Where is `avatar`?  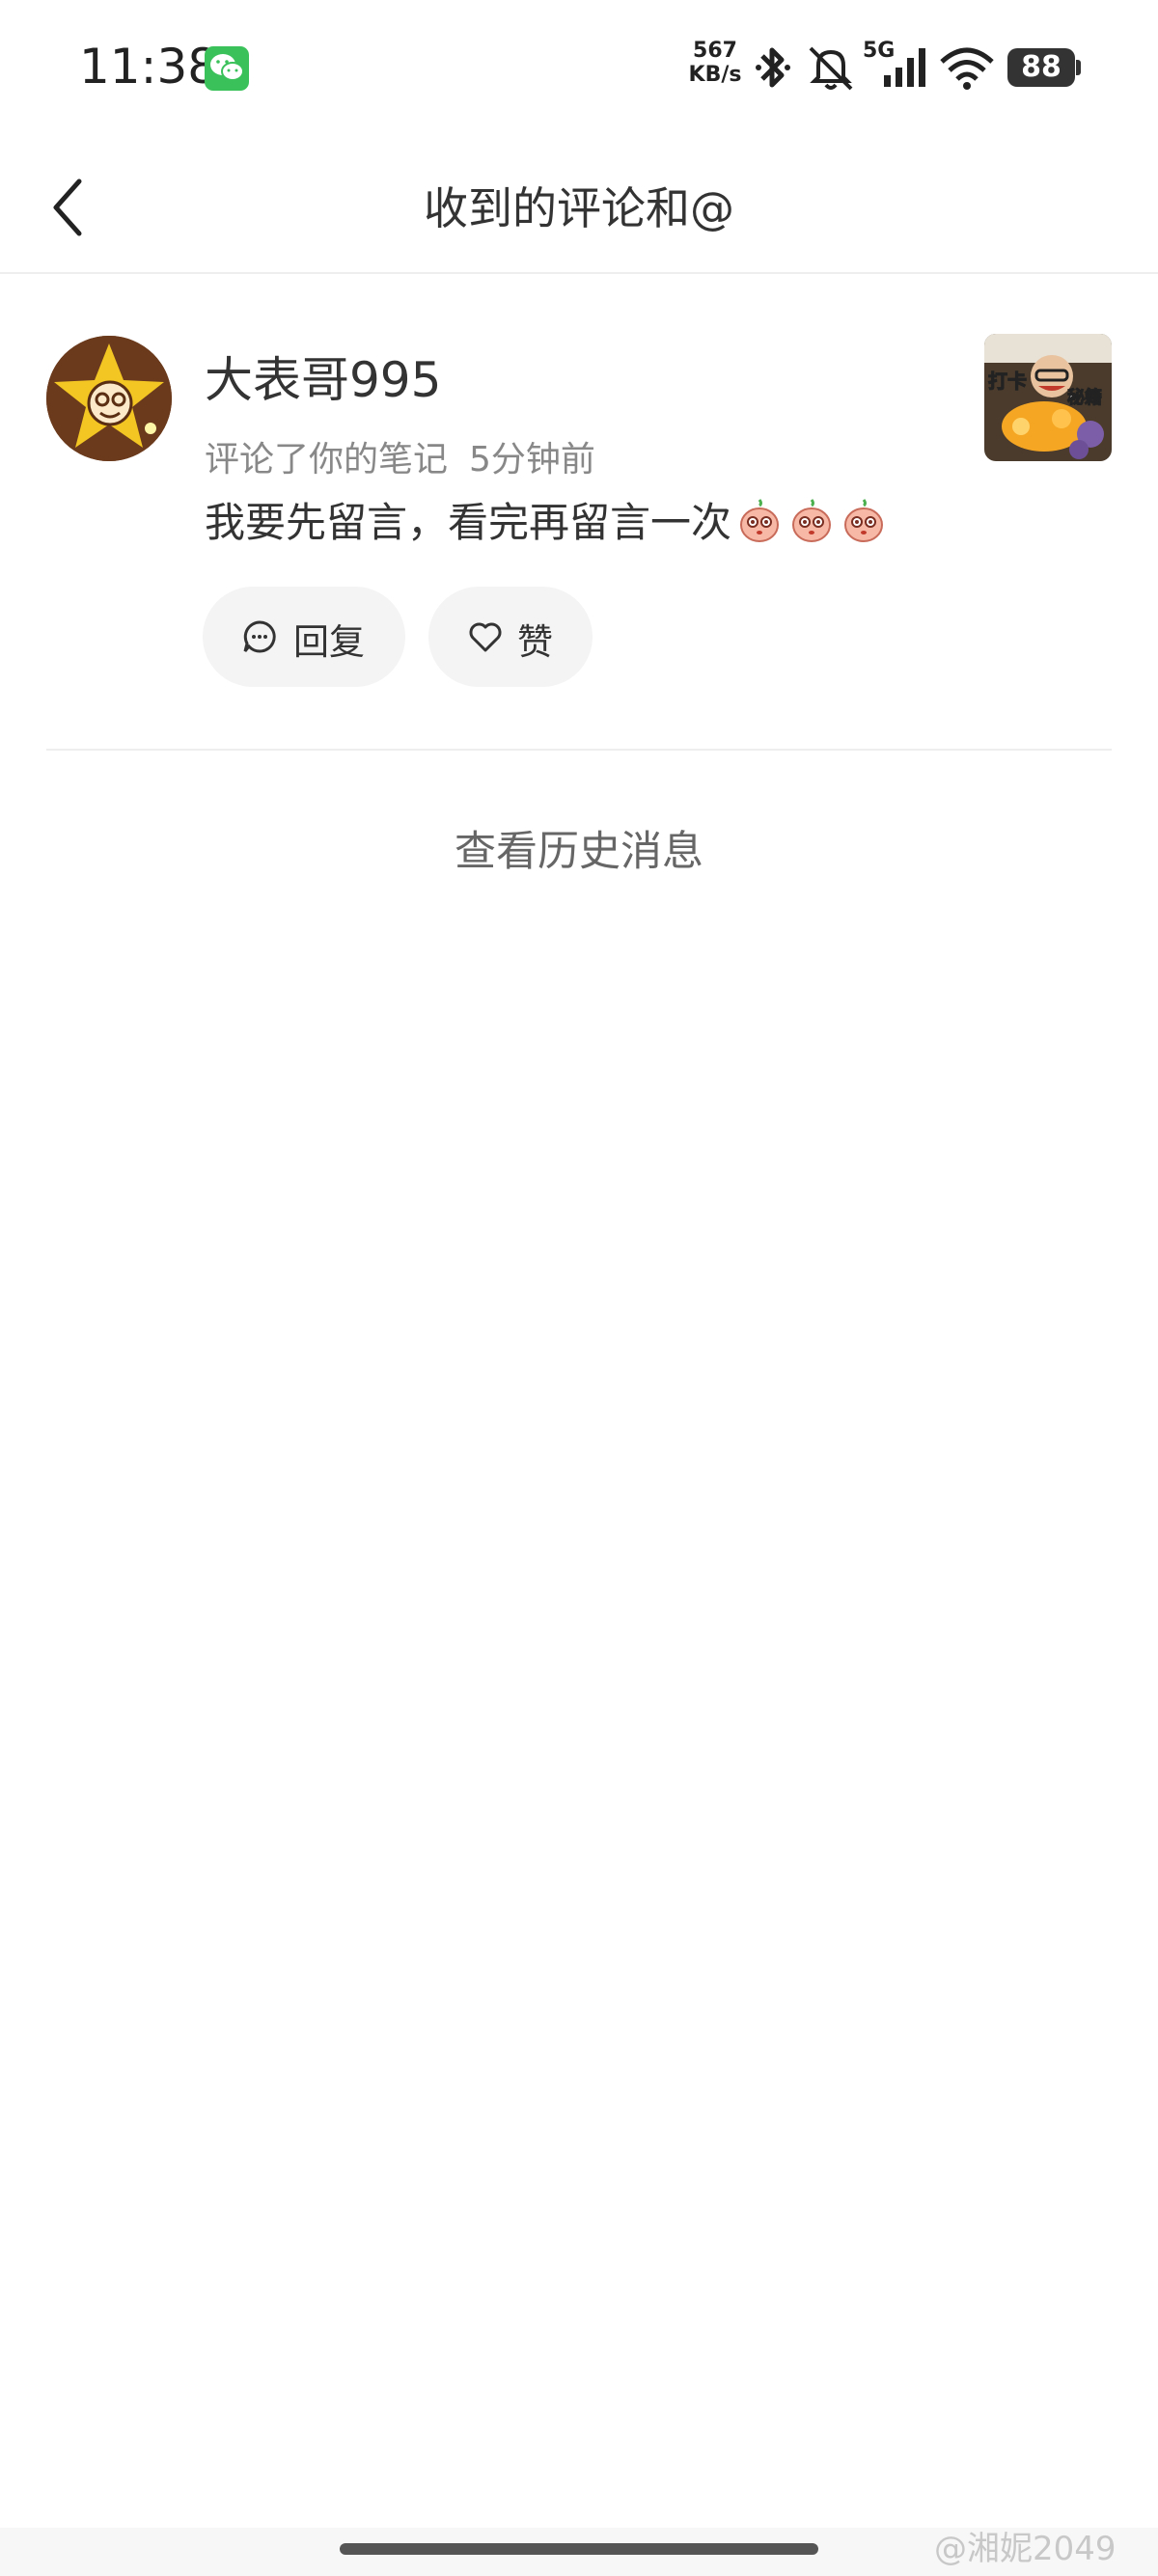 avatar is located at coordinates (109, 399).